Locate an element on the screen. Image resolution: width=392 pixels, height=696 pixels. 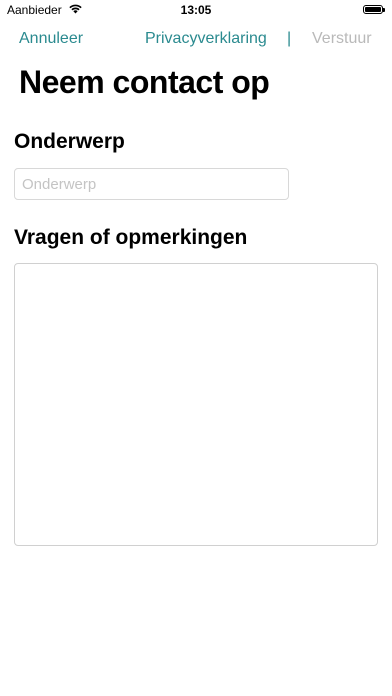
privacy-statement-link: Privacyverklaring is located at coordinates (206, 39).